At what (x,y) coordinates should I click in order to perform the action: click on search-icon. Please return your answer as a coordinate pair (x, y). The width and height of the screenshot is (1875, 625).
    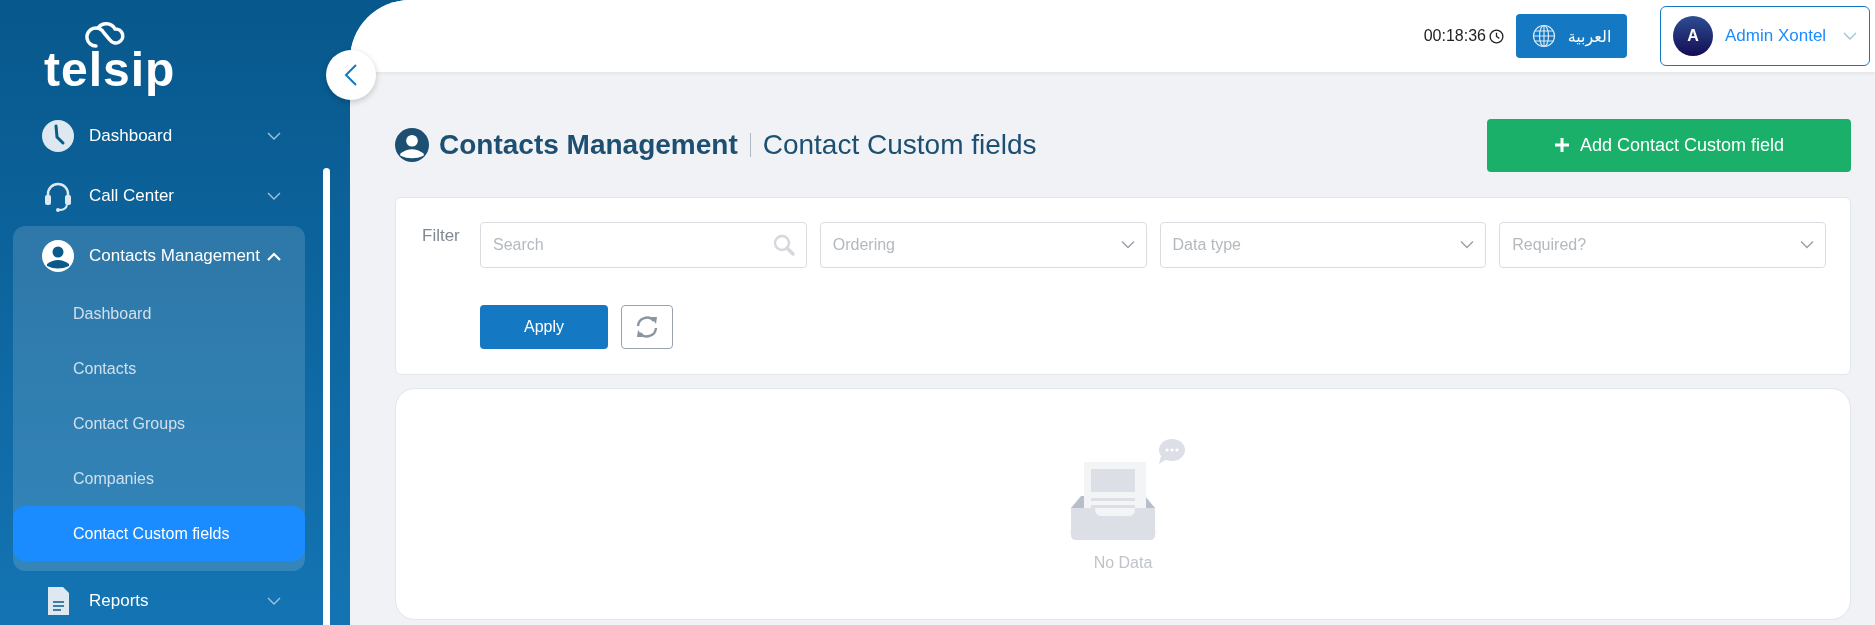
    Looking at the image, I should click on (783, 245).